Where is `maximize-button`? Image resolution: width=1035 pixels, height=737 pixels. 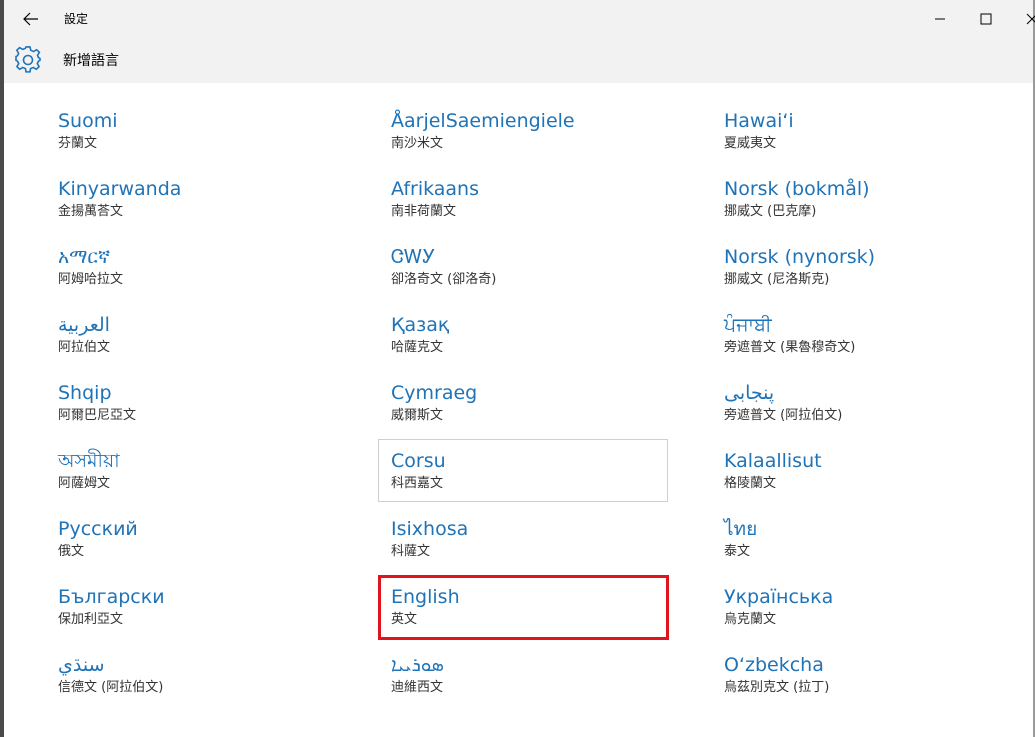 maximize-button is located at coordinates (986, 19).